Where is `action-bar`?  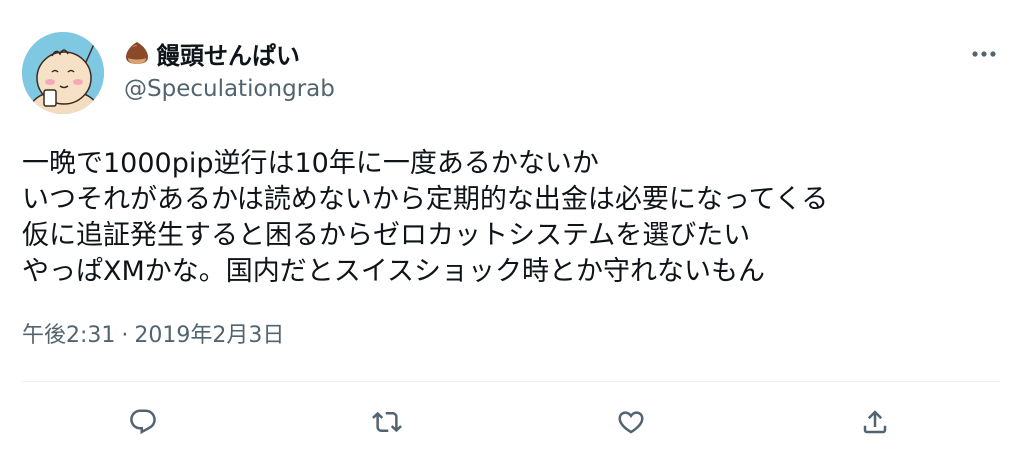 action-bar is located at coordinates (512, 422).